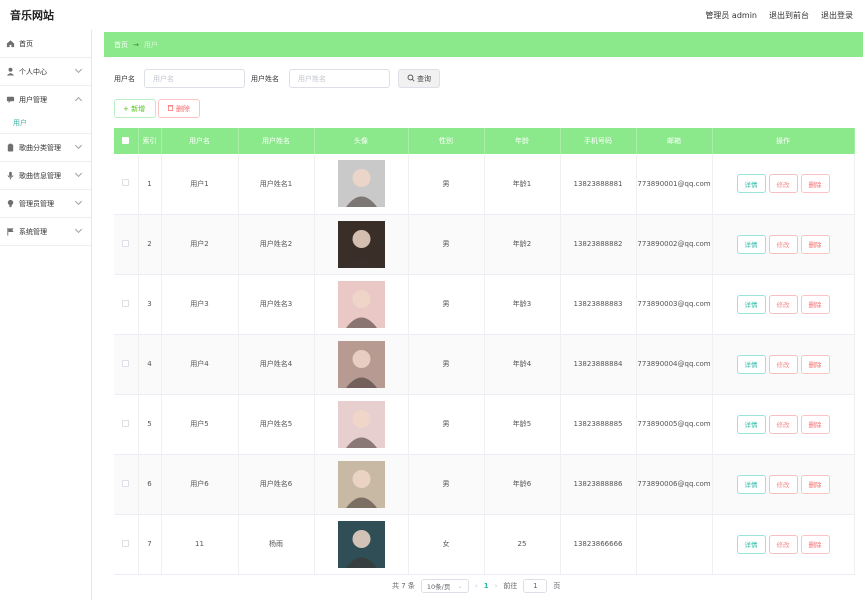 The height and width of the screenshot is (600, 863). What do you see at coordinates (150, 484) in the screenshot?
I see `cell-index: 6` at bounding box center [150, 484].